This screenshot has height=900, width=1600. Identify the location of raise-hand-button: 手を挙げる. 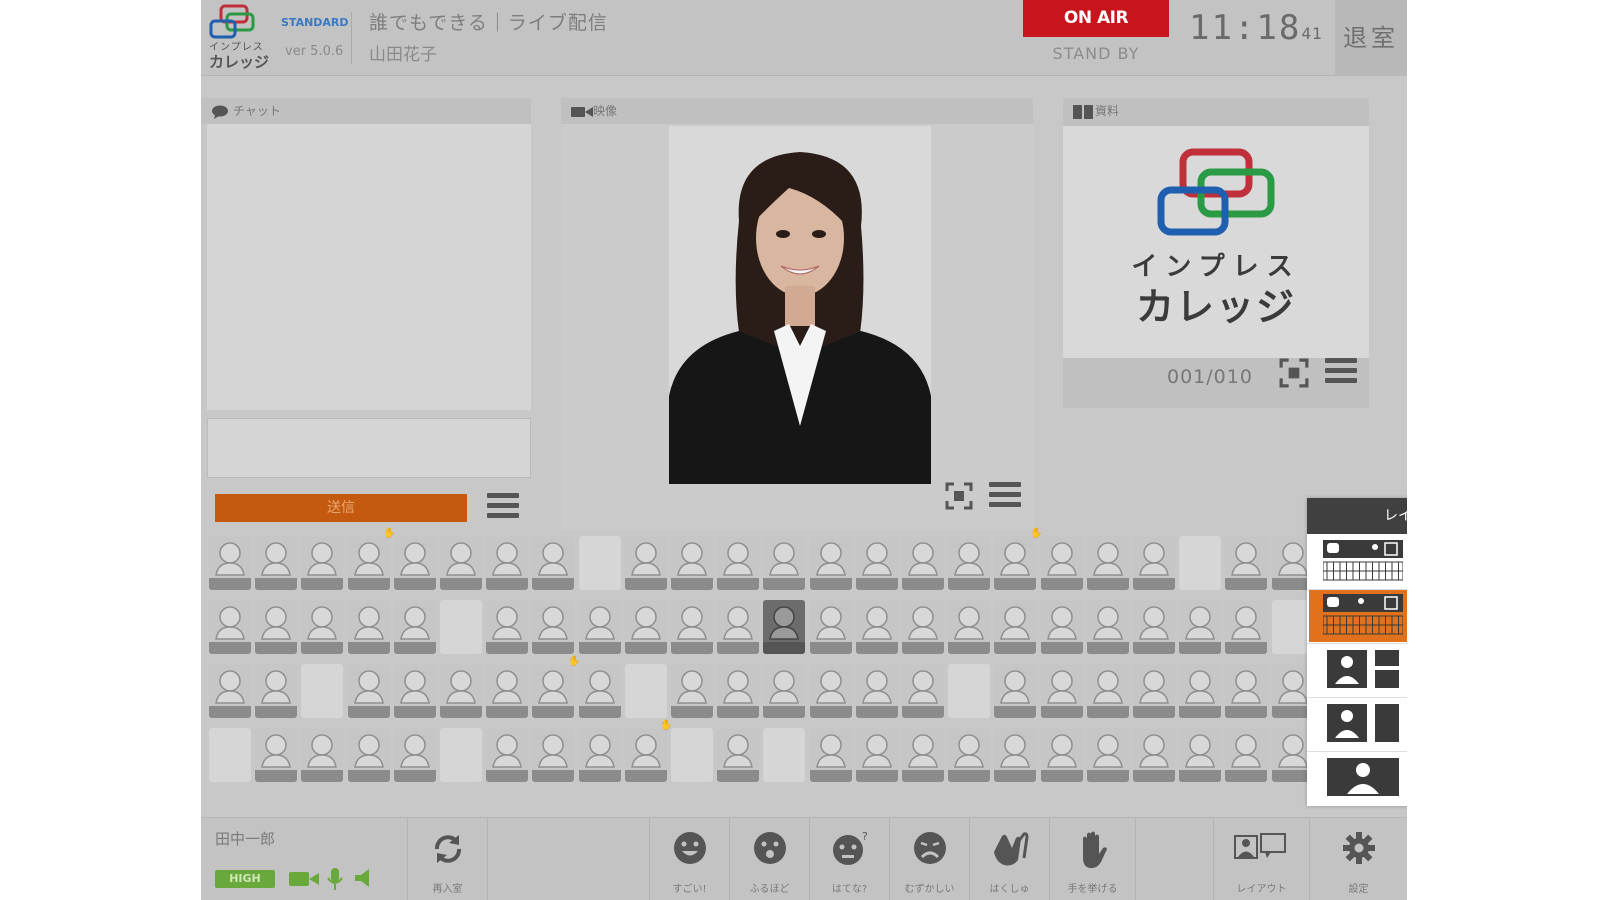
(1092, 859).